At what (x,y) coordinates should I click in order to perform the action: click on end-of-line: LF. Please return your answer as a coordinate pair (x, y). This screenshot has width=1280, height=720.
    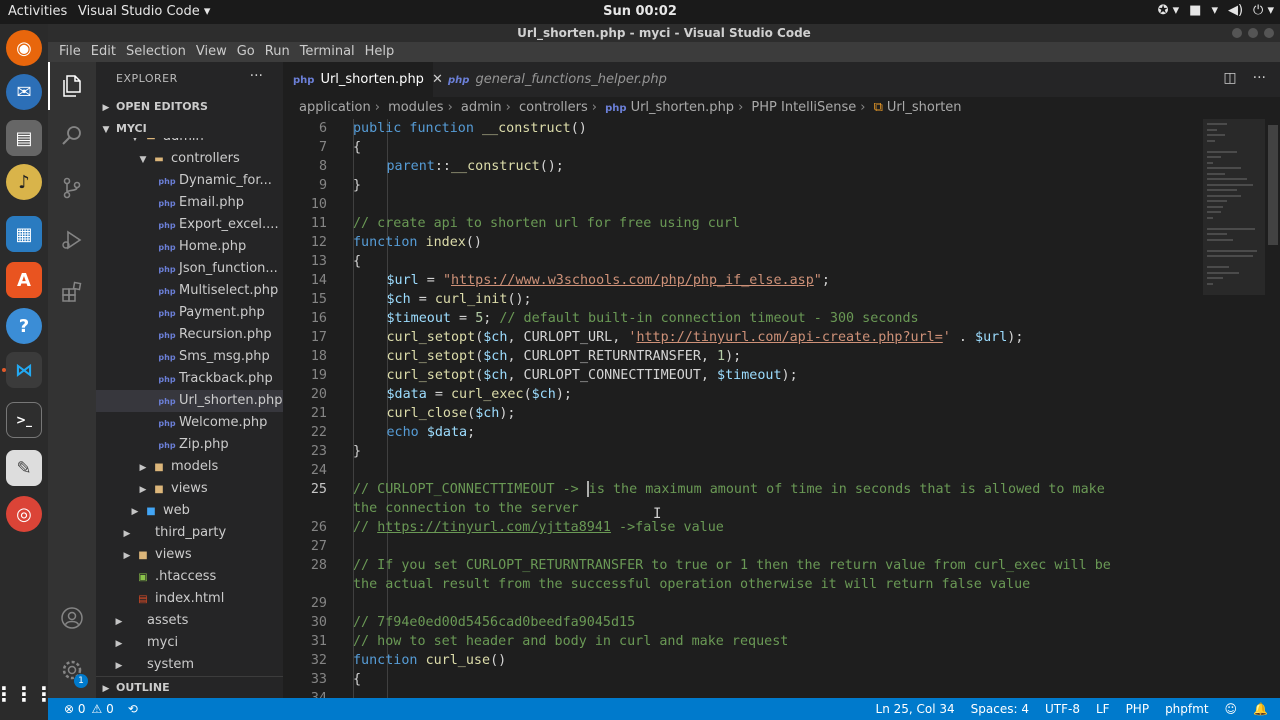
    Looking at the image, I should click on (1103, 709).